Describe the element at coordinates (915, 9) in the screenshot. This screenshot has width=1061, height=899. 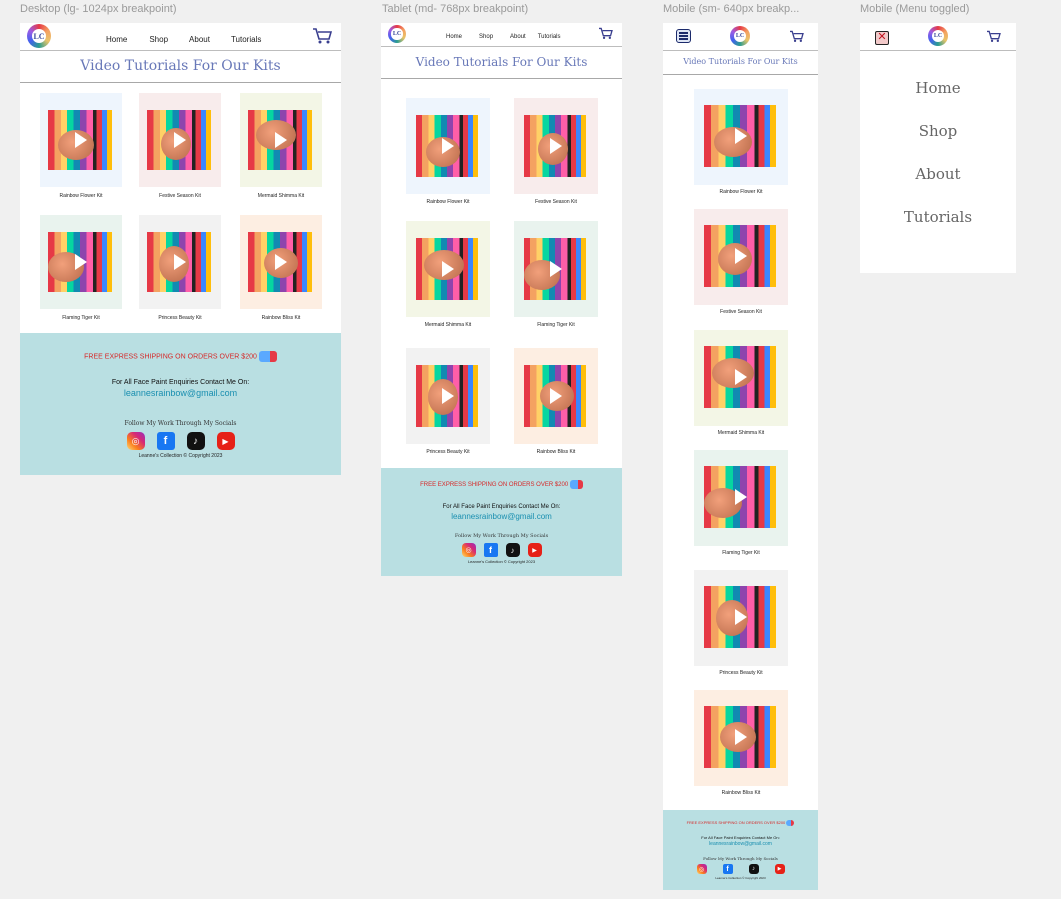
I see `menu-frame-label: Mobile (Menu toggled)` at that location.